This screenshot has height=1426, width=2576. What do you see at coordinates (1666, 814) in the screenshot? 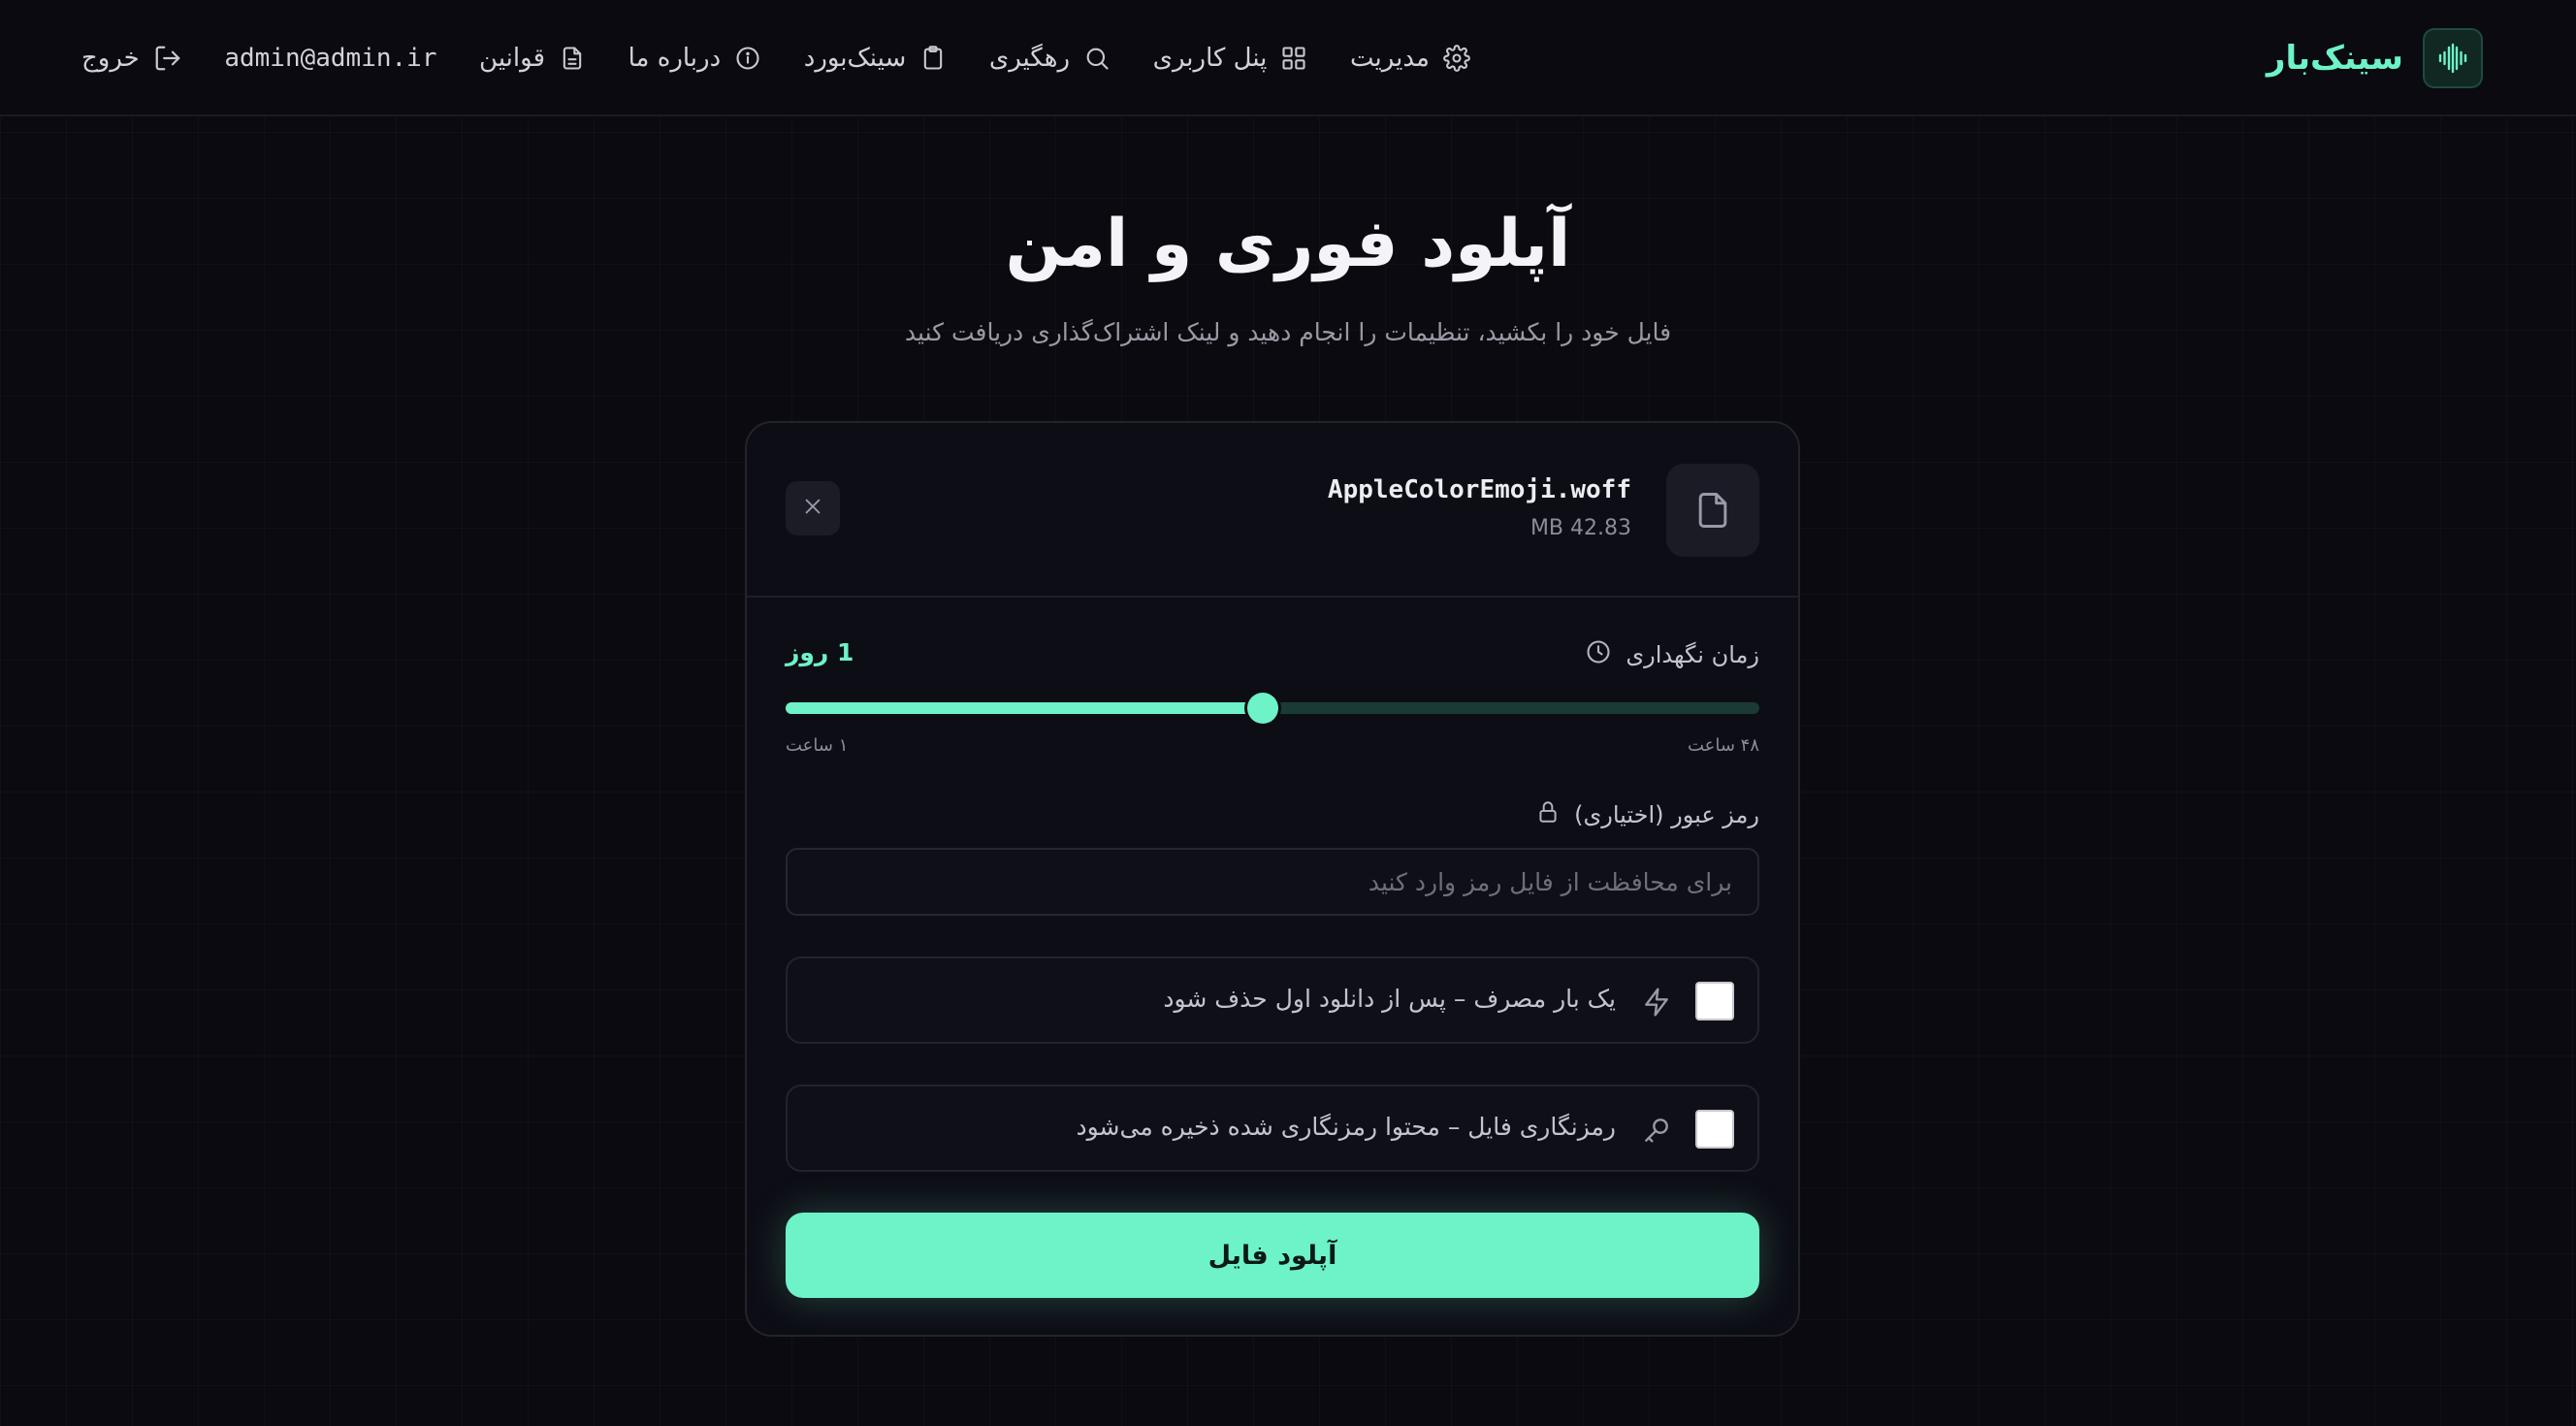
I see `password-label-text: رمز عبور (اختیاری)` at bounding box center [1666, 814].